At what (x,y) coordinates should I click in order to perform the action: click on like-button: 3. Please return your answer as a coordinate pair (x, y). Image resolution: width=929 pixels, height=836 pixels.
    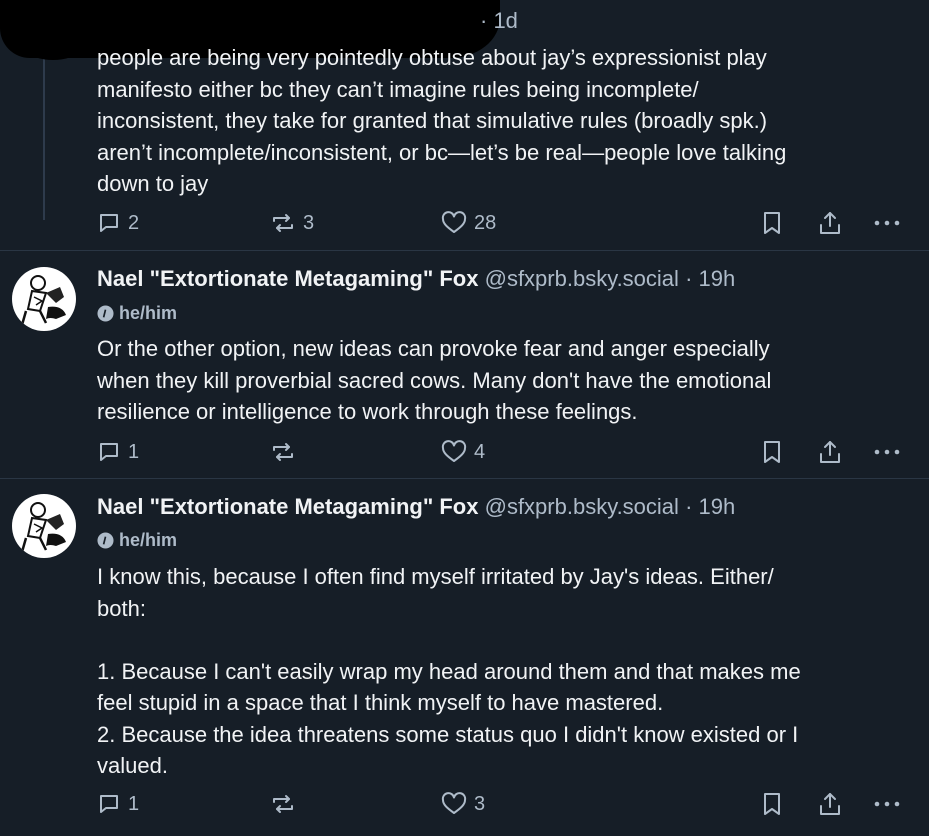
    Looking at the image, I should click on (463, 804).